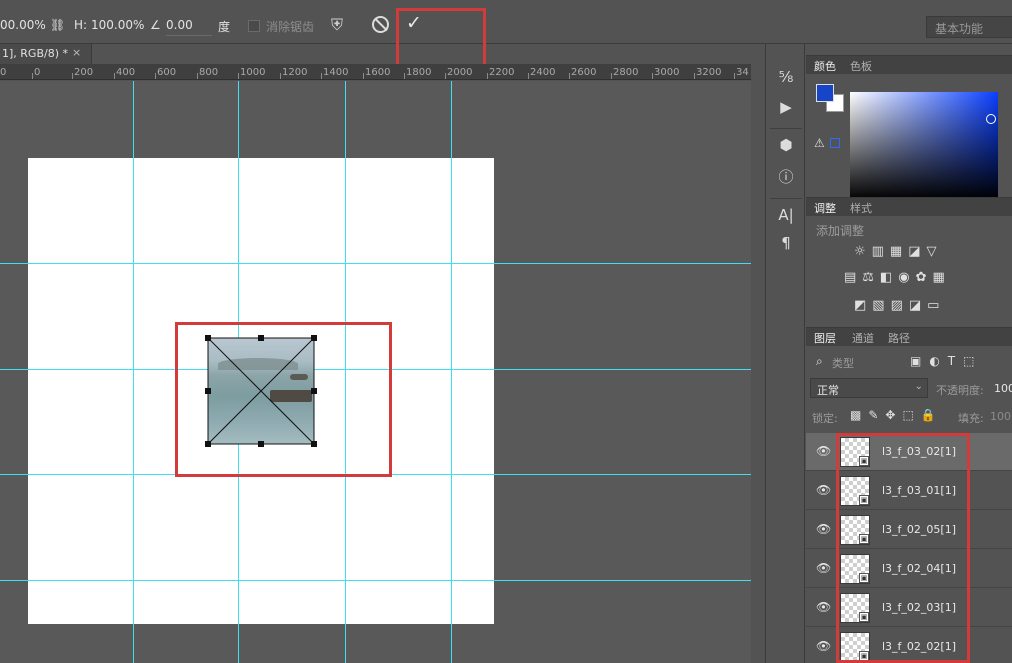 The width and height of the screenshot is (1012, 663). What do you see at coordinates (380, 24) in the screenshot?
I see `cancel-transform-icon` at bounding box center [380, 24].